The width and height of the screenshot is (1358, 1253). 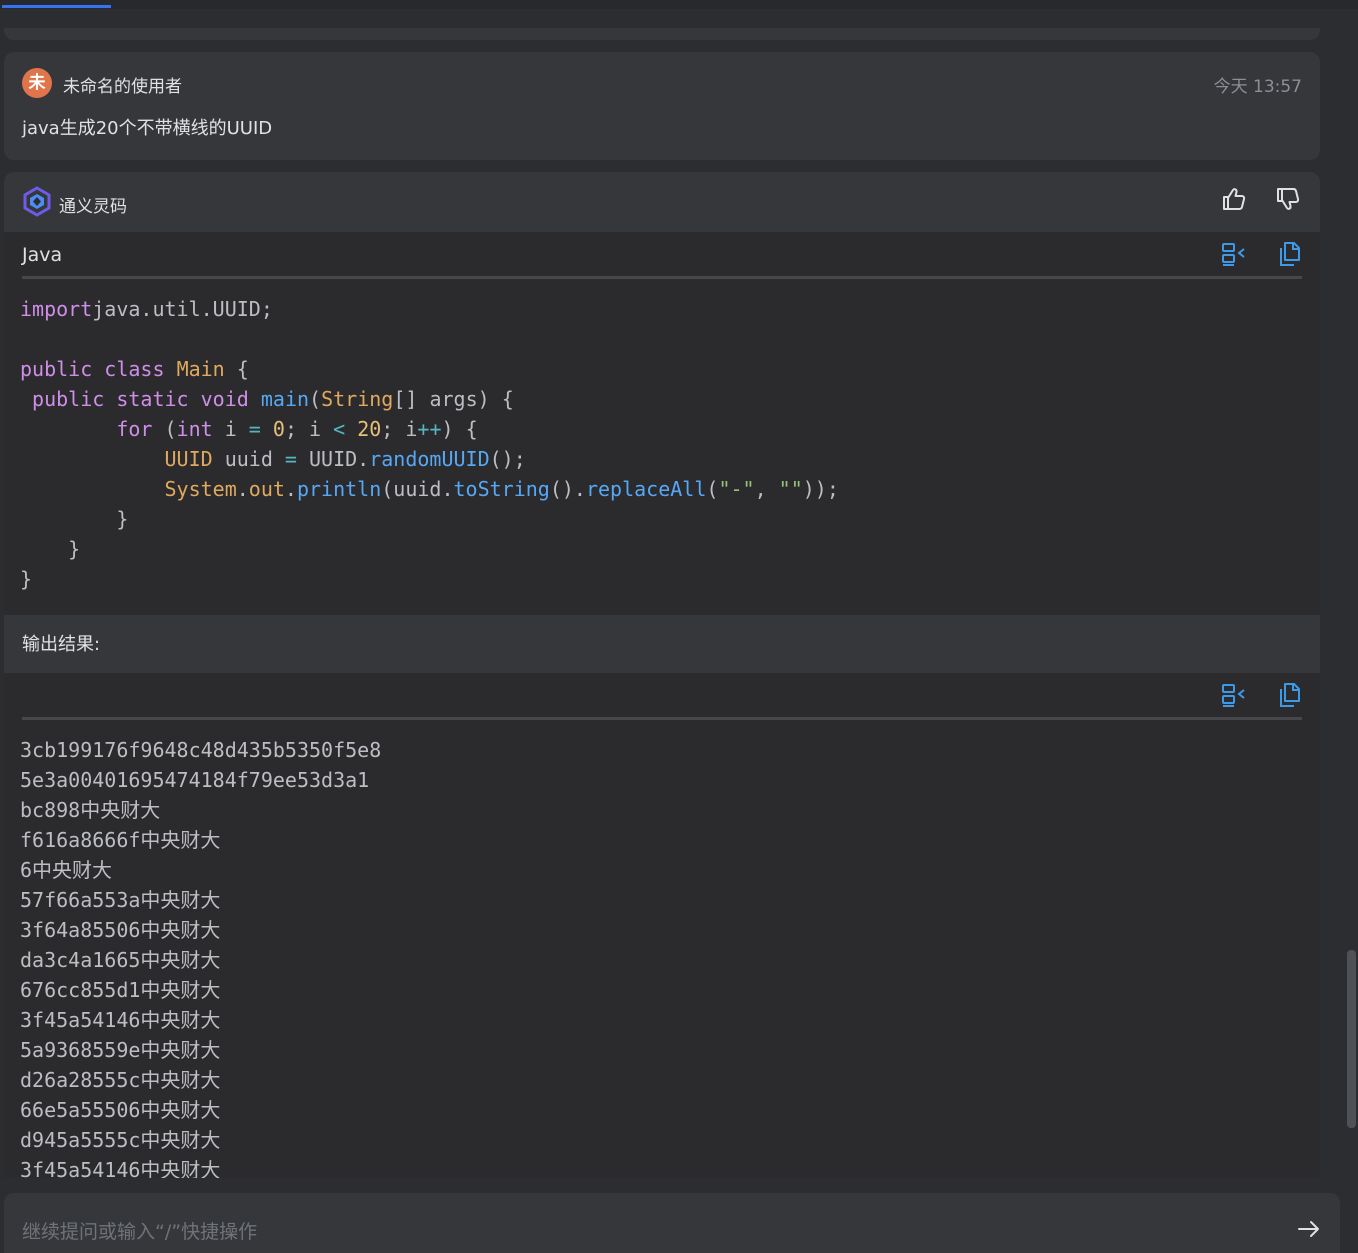 I want to click on output-line: da3c4a1665中央财大, so click(x=120, y=960).